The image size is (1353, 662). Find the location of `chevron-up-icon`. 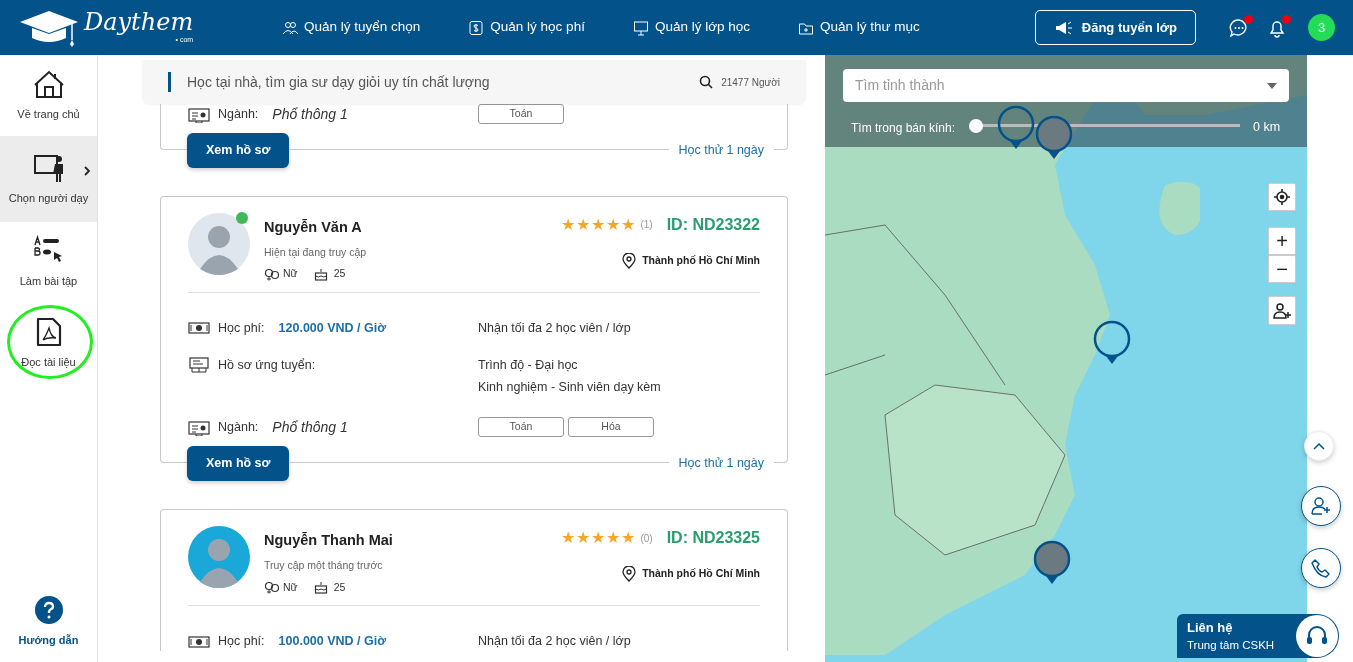

chevron-up-icon is located at coordinates (1319, 446).